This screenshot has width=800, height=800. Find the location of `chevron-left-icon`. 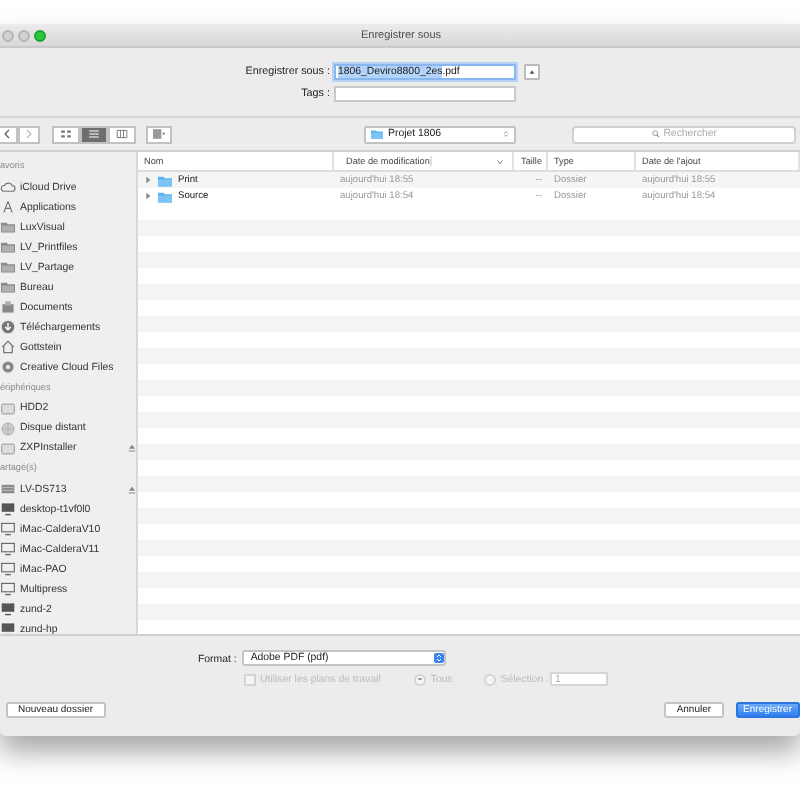

chevron-left-icon is located at coordinates (7, 134).